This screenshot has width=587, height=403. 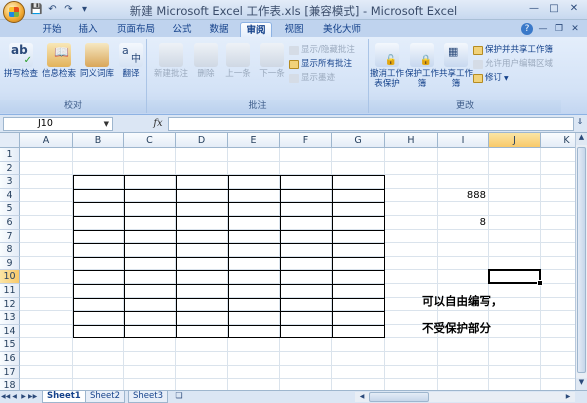 What do you see at coordinates (515, 140) in the screenshot?
I see `column-header-j: J` at bounding box center [515, 140].